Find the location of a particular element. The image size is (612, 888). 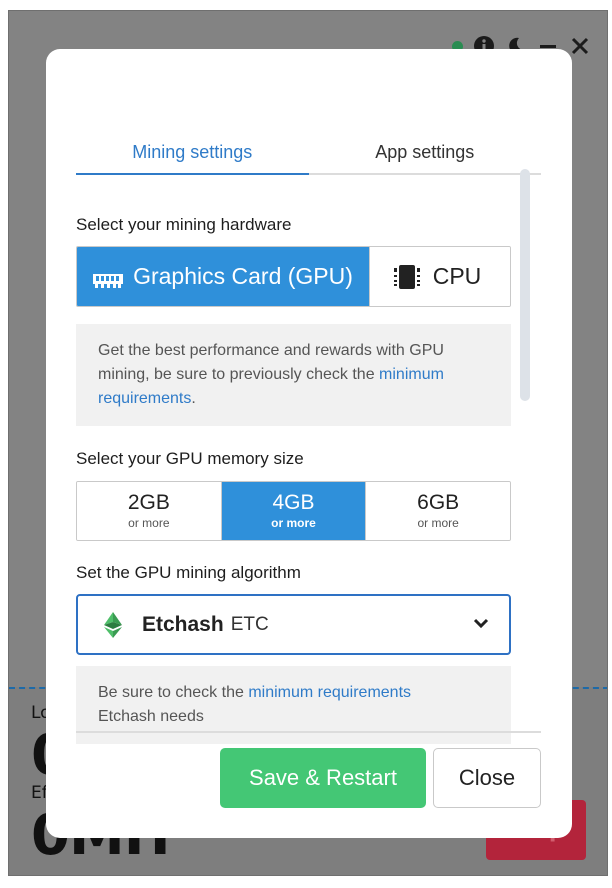

gpu-option-button: Graphics Card (GPU) is located at coordinates (223, 276).